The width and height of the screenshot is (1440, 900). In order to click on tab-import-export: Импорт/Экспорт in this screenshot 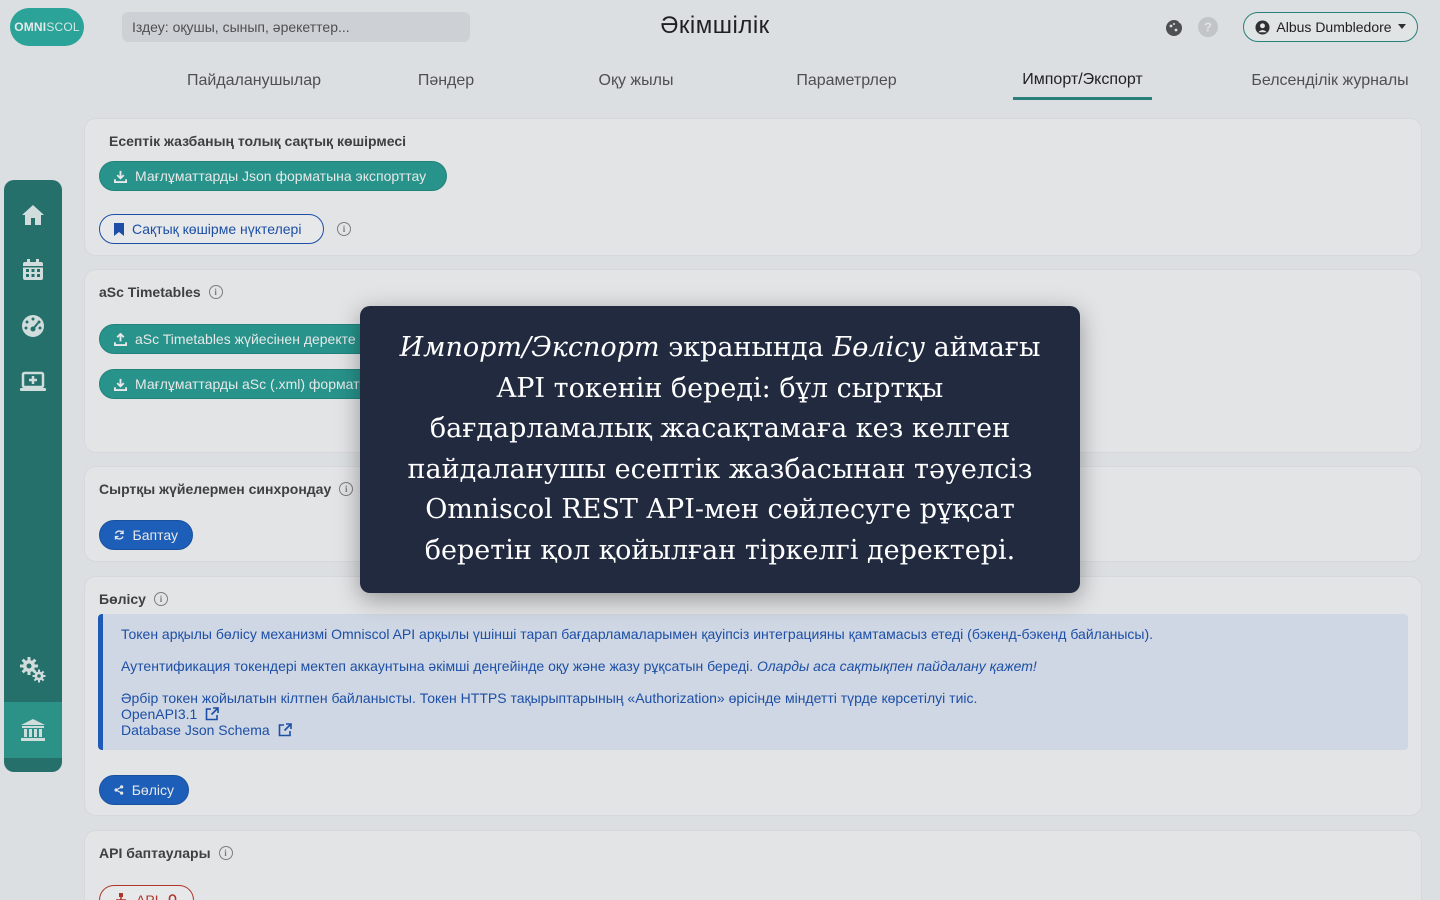, I will do `click(1082, 81)`.